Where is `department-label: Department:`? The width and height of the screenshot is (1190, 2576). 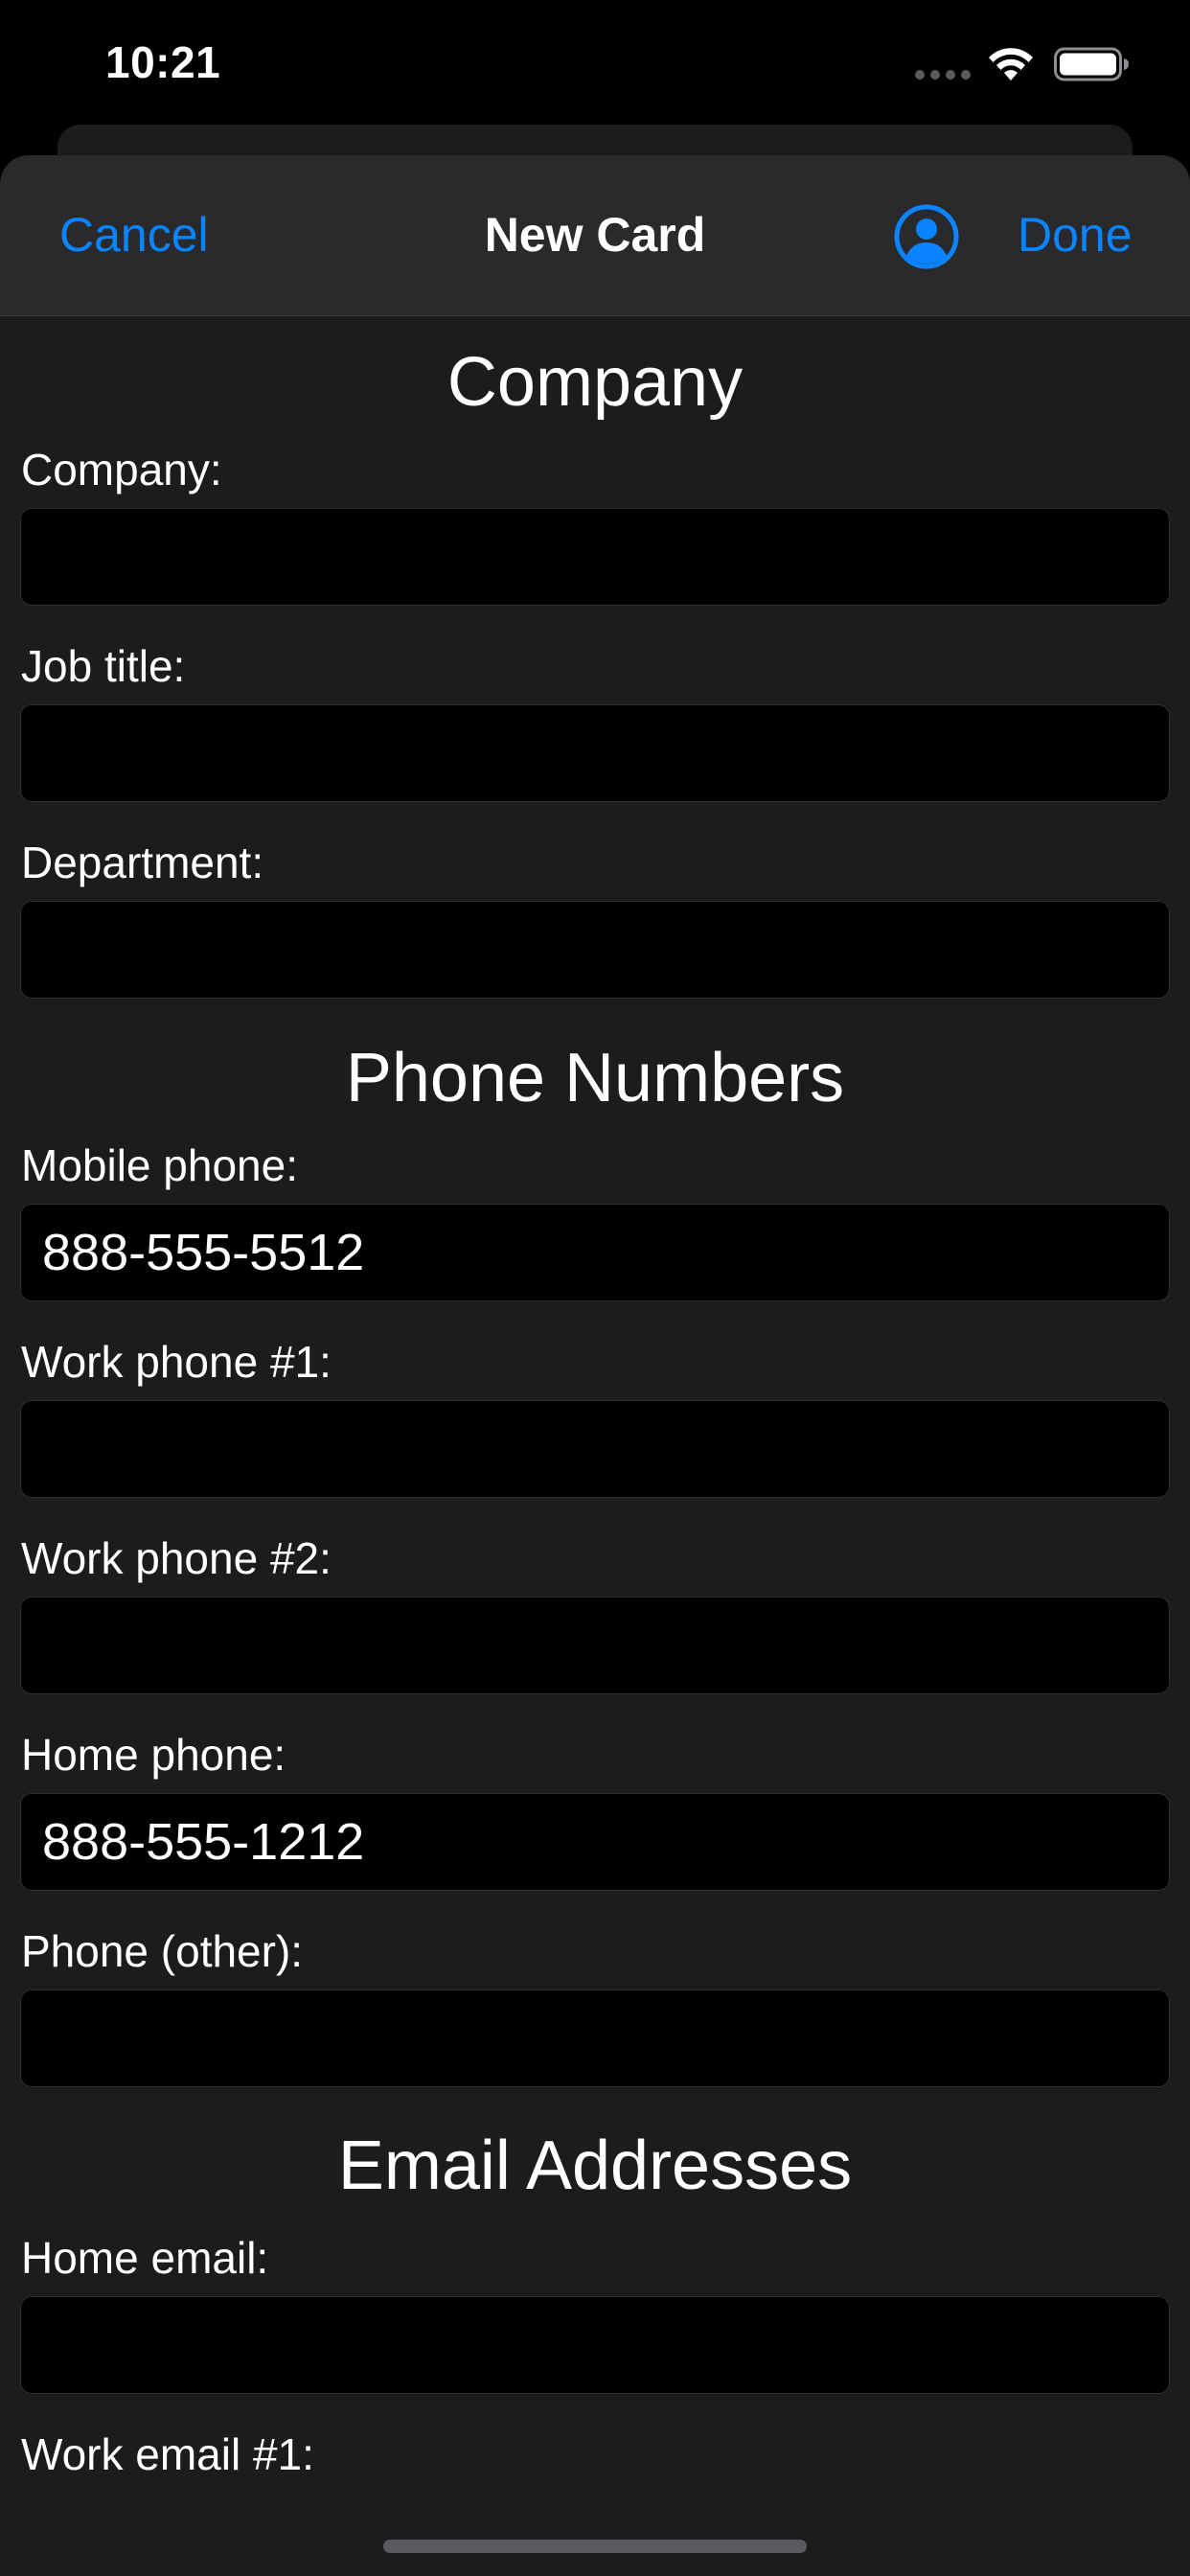
department-label: Department: is located at coordinates (143, 862).